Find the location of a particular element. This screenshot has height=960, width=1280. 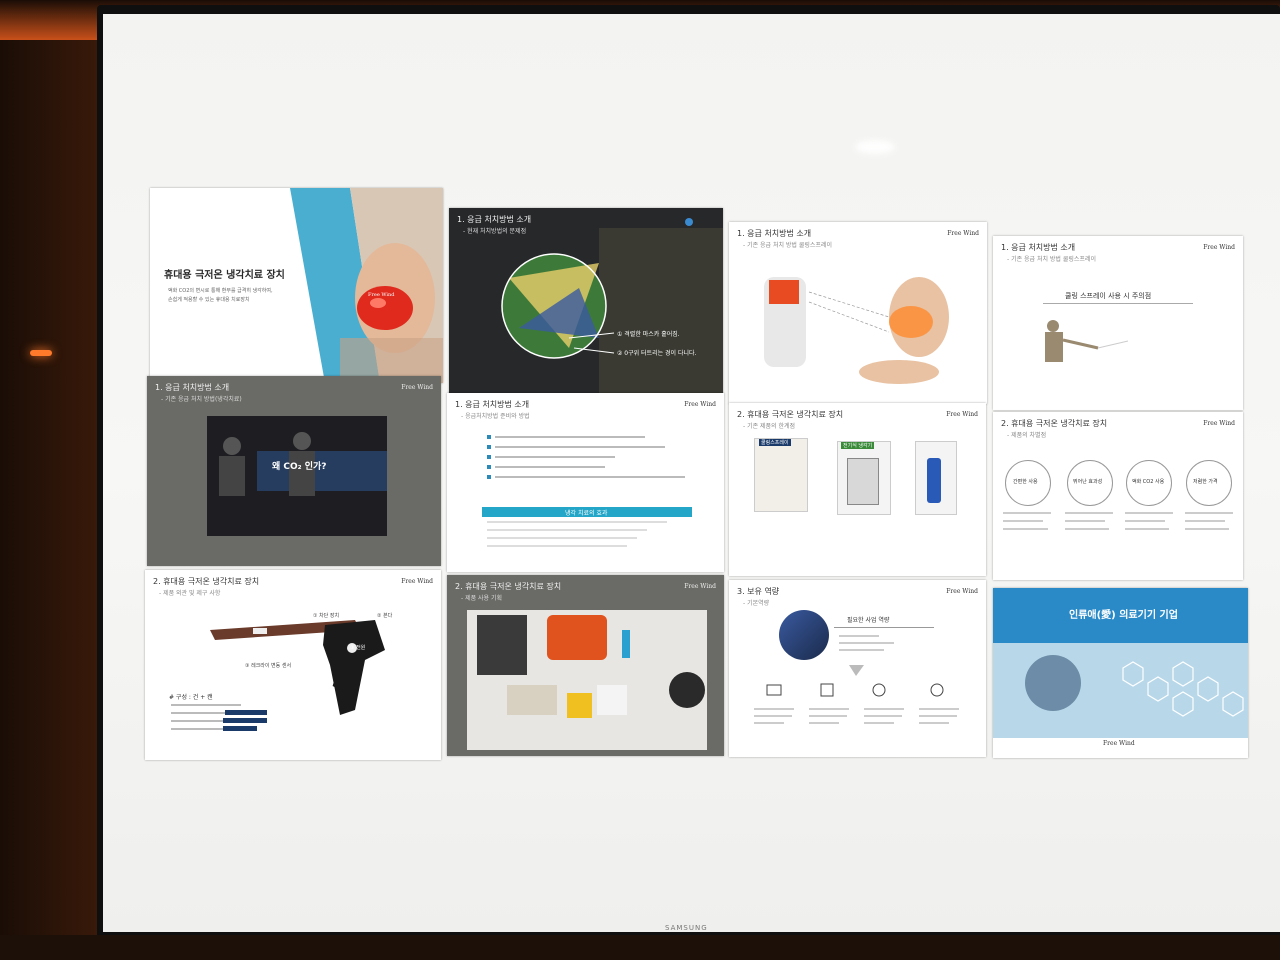

slide-10: 2. 휴대용 극저온 냉각치료 장치 - 제품 사용 기획 Free Wind is located at coordinates (585, 665).